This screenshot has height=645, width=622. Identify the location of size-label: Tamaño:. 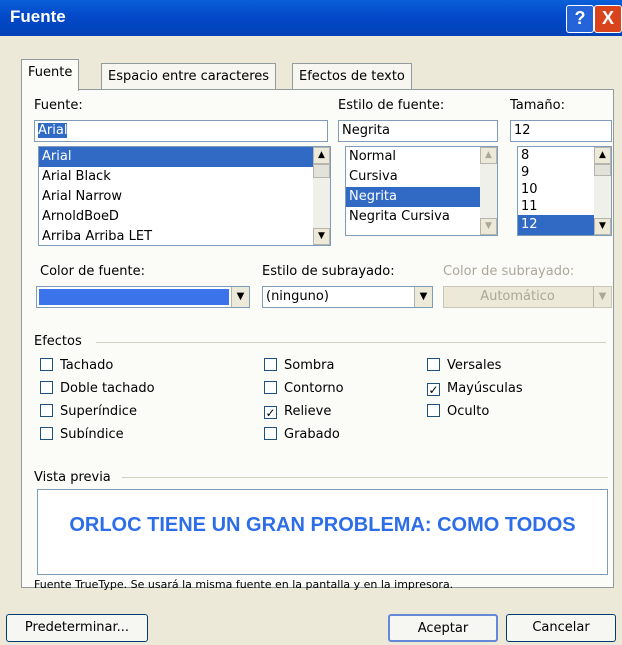
(537, 105).